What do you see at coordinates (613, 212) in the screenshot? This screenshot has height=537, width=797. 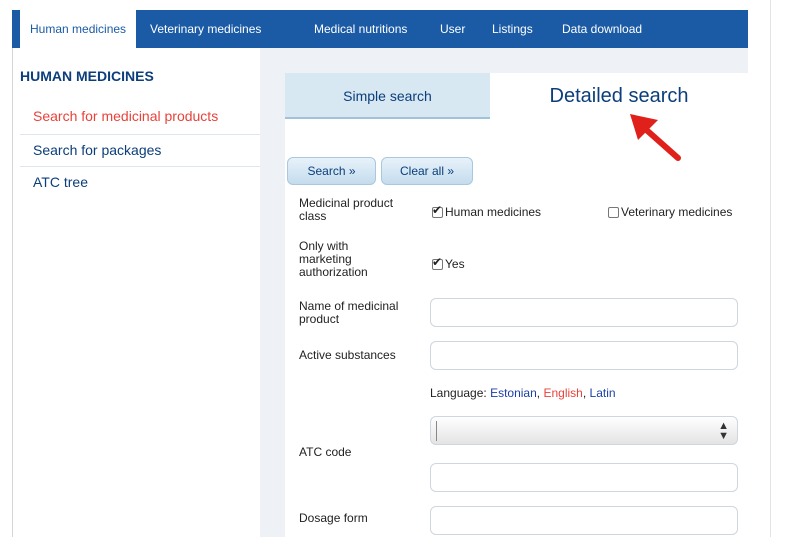 I see `checkbox-empty-icon` at bounding box center [613, 212].